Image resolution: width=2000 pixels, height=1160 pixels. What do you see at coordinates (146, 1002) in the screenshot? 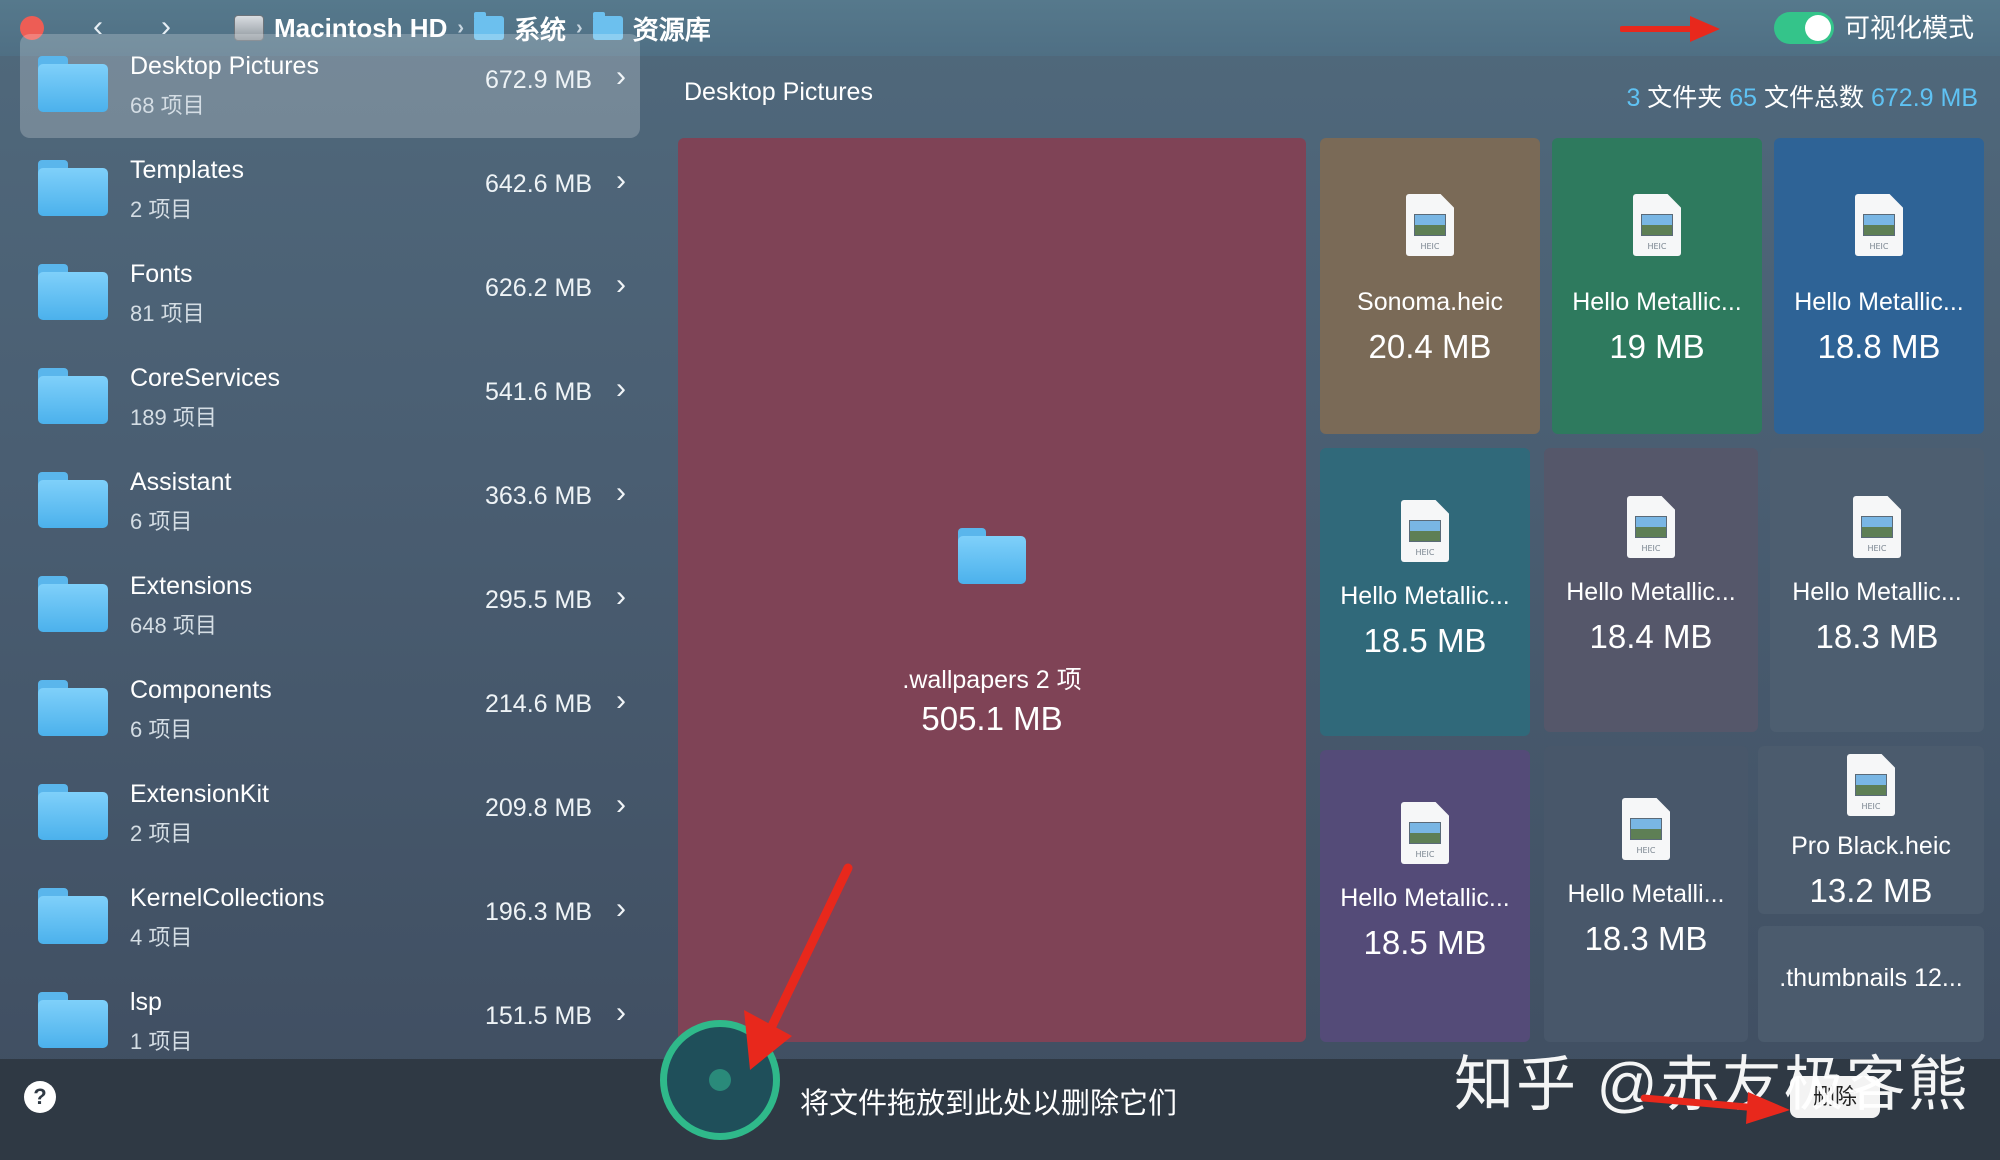
I see `folder-name: lsp` at bounding box center [146, 1002].